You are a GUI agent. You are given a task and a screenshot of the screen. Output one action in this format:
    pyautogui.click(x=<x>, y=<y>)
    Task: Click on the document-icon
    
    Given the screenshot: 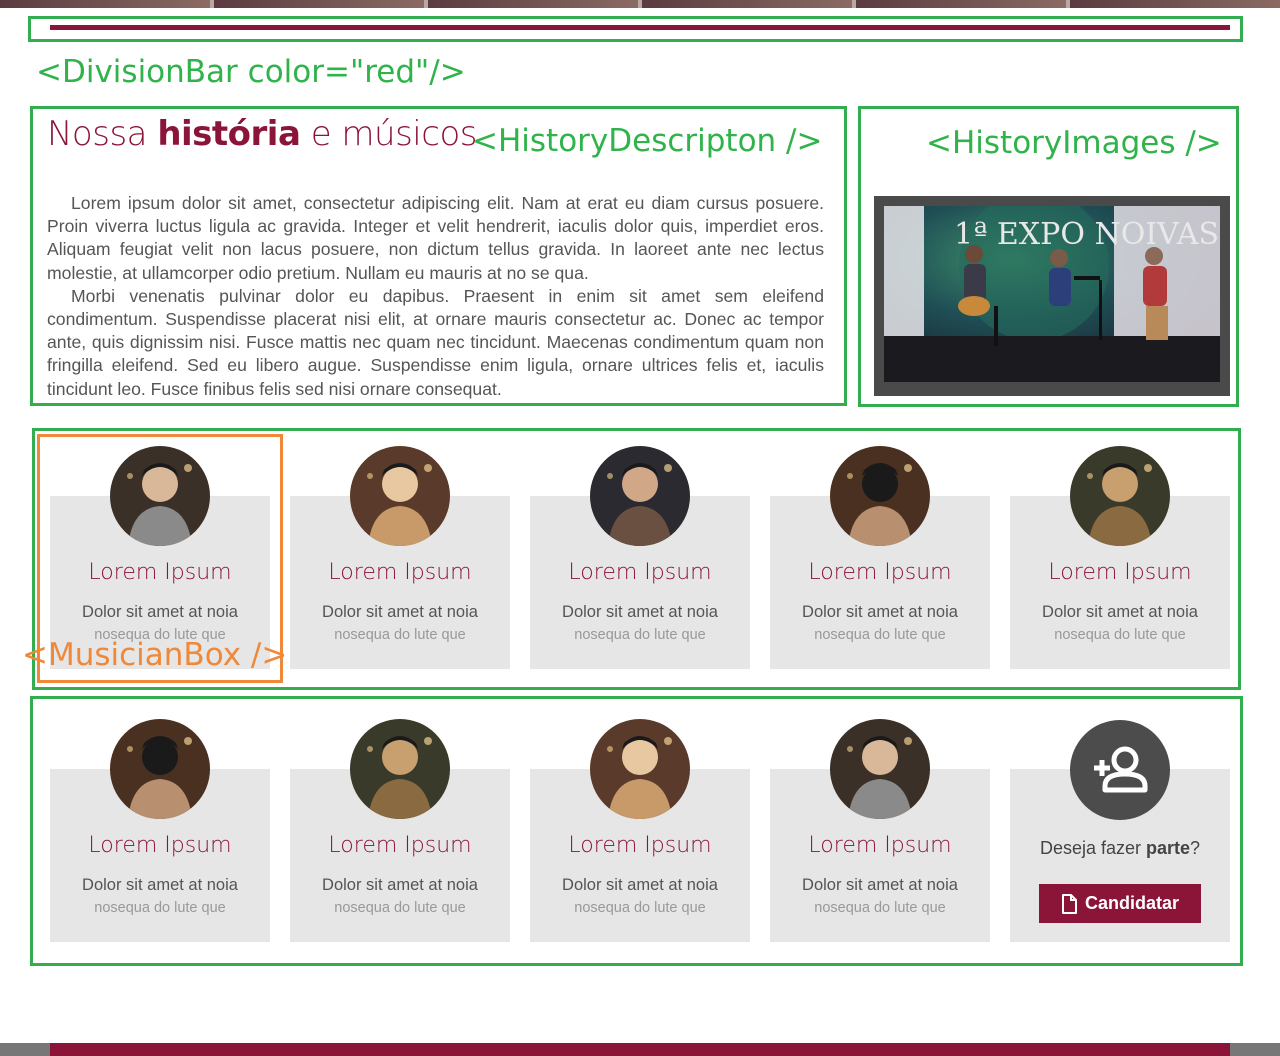 What is the action you would take?
    pyautogui.click(x=1069, y=903)
    